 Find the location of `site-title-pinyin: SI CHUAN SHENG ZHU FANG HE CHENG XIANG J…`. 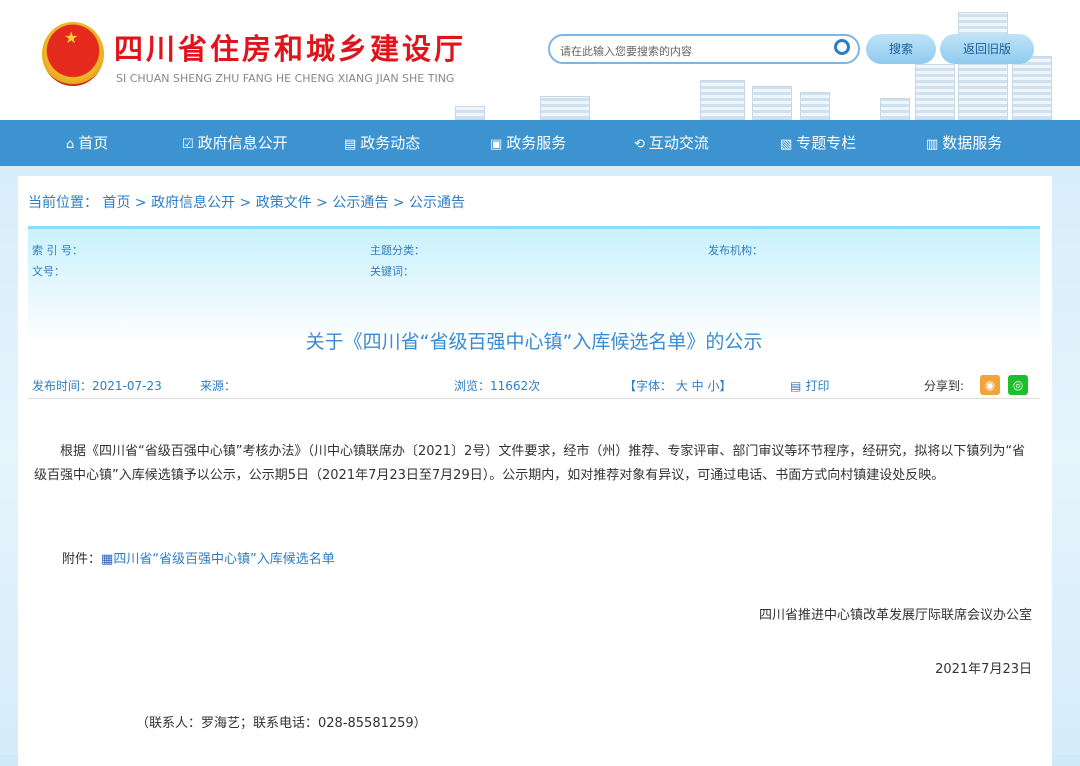

site-title-pinyin: SI CHUAN SHENG ZHU FANG HE CHENG XIANG J… is located at coordinates (285, 78).